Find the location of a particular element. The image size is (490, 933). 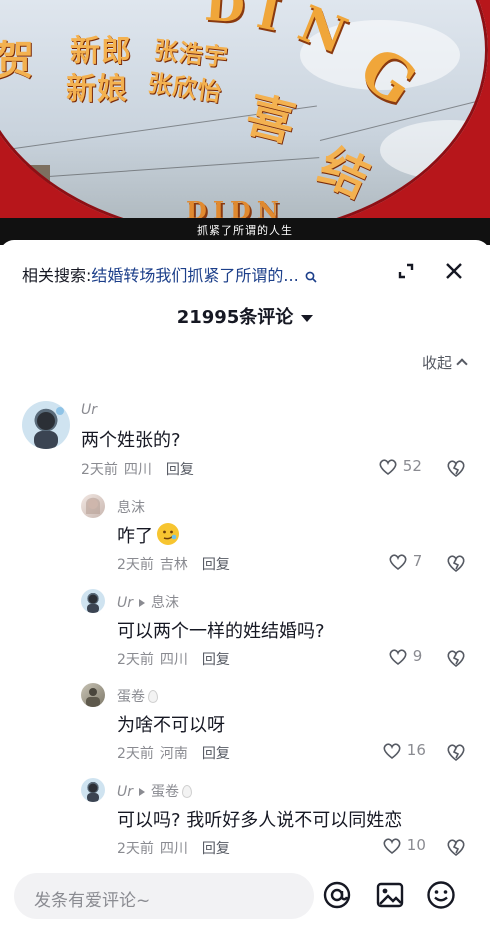

comment-username: 蛋卷 is located at coordinates (131, 697).